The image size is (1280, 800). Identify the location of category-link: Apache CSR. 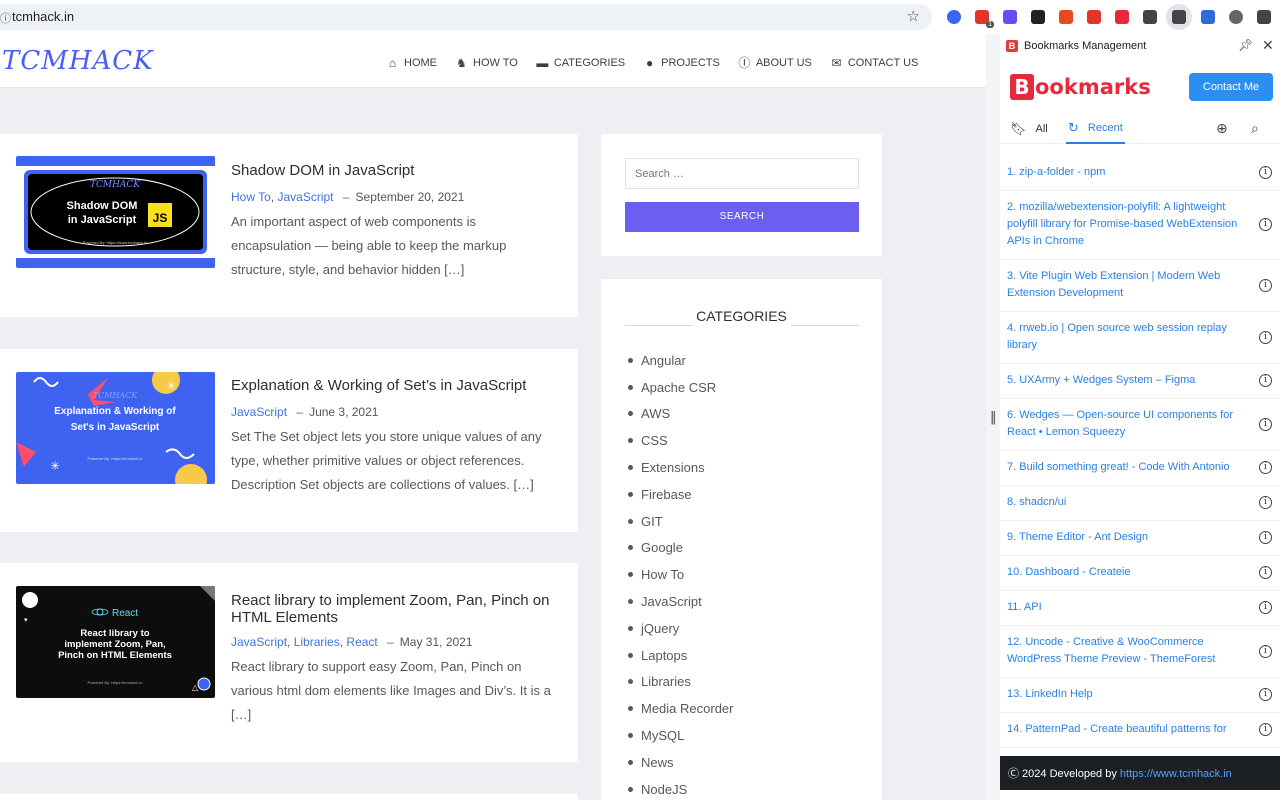
(681, 387).